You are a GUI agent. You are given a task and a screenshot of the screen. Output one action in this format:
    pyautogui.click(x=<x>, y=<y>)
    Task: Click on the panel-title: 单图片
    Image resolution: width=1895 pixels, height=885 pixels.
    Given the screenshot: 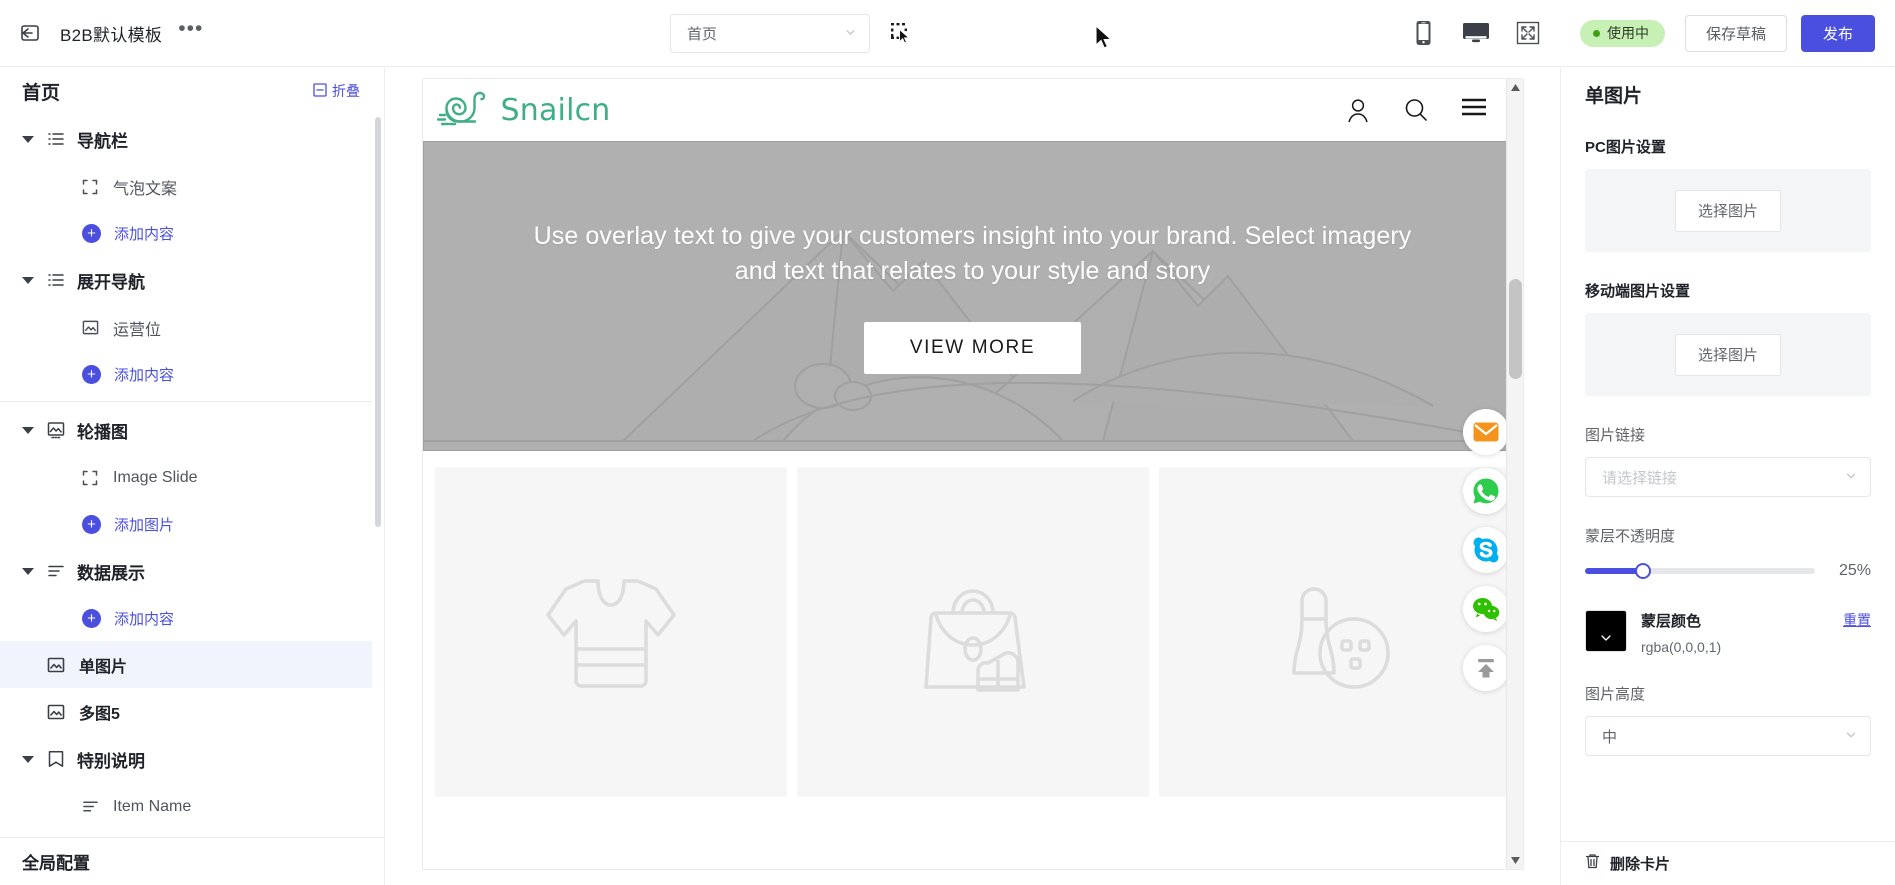 What is the action you would take?
    pyautogui.click(x=1614, y=96)
    